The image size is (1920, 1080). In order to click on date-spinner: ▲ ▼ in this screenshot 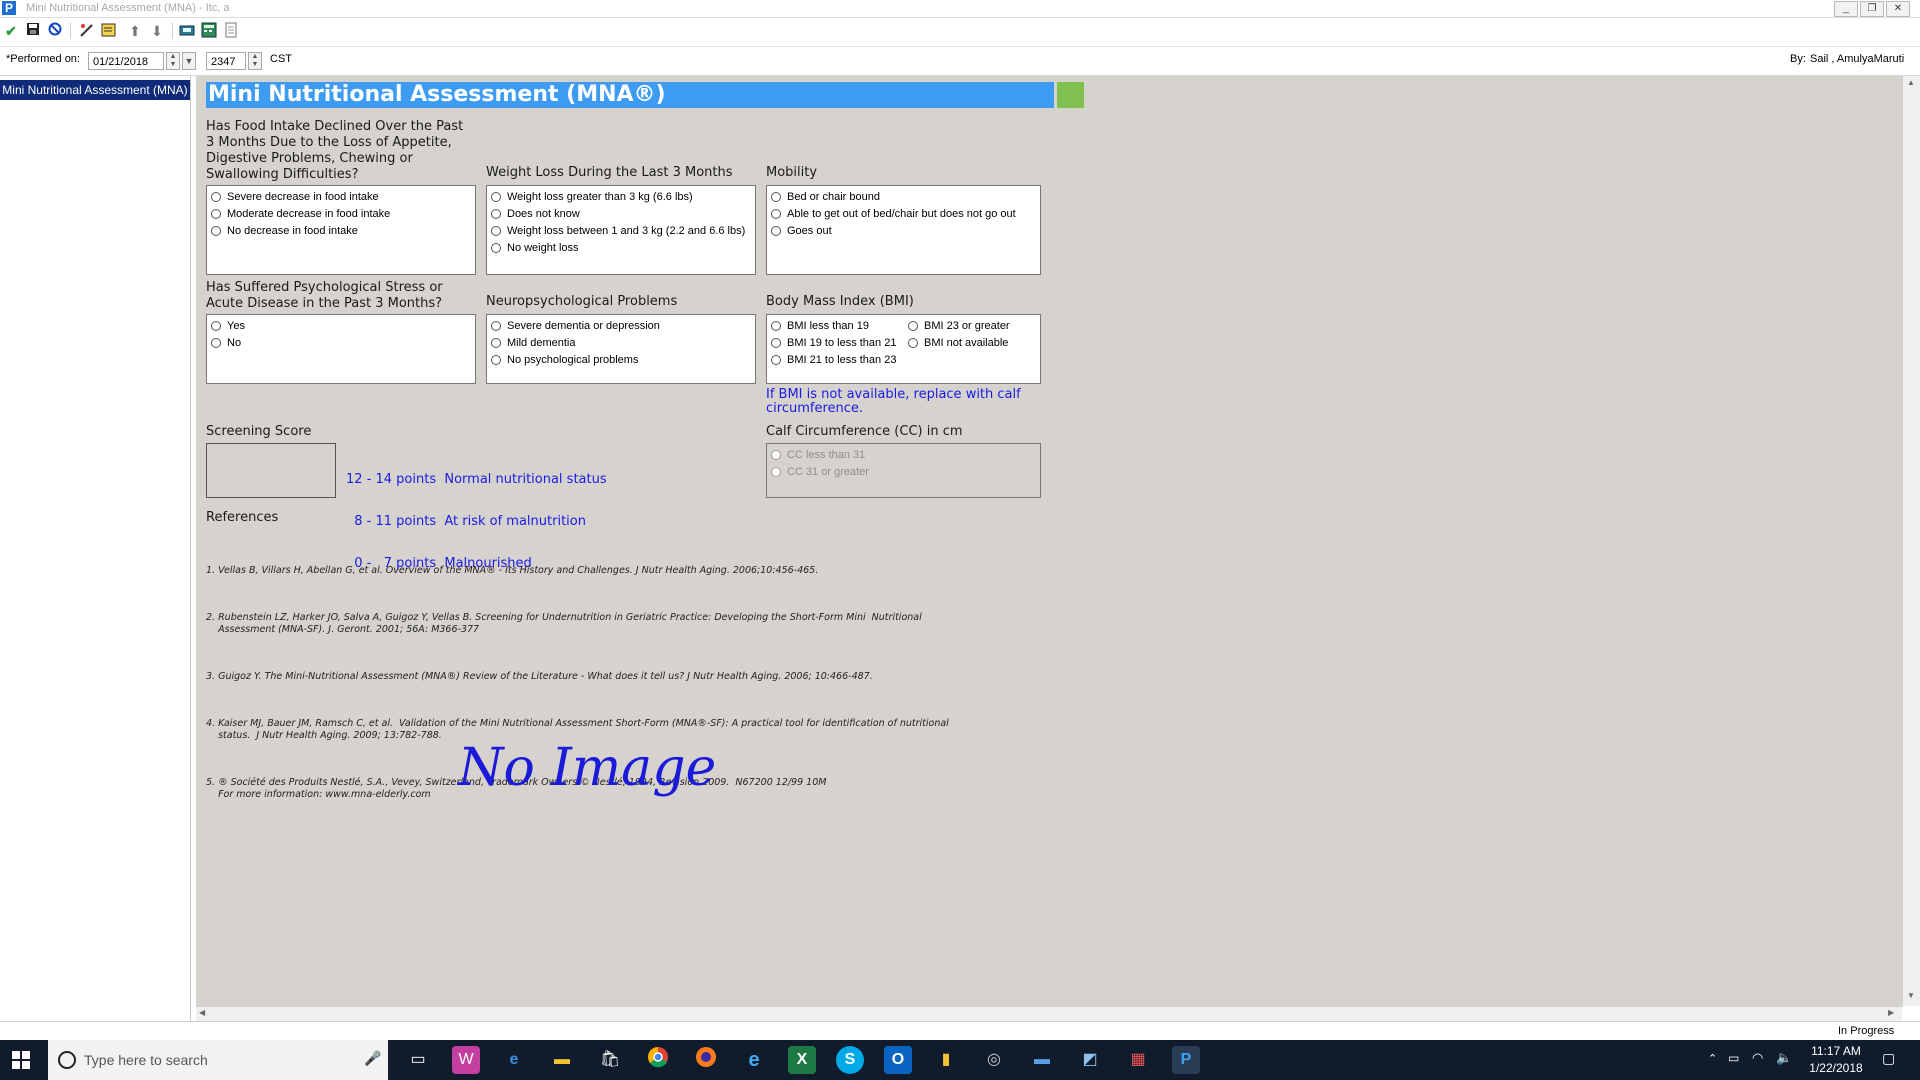, I will do `click(173, 61)`.